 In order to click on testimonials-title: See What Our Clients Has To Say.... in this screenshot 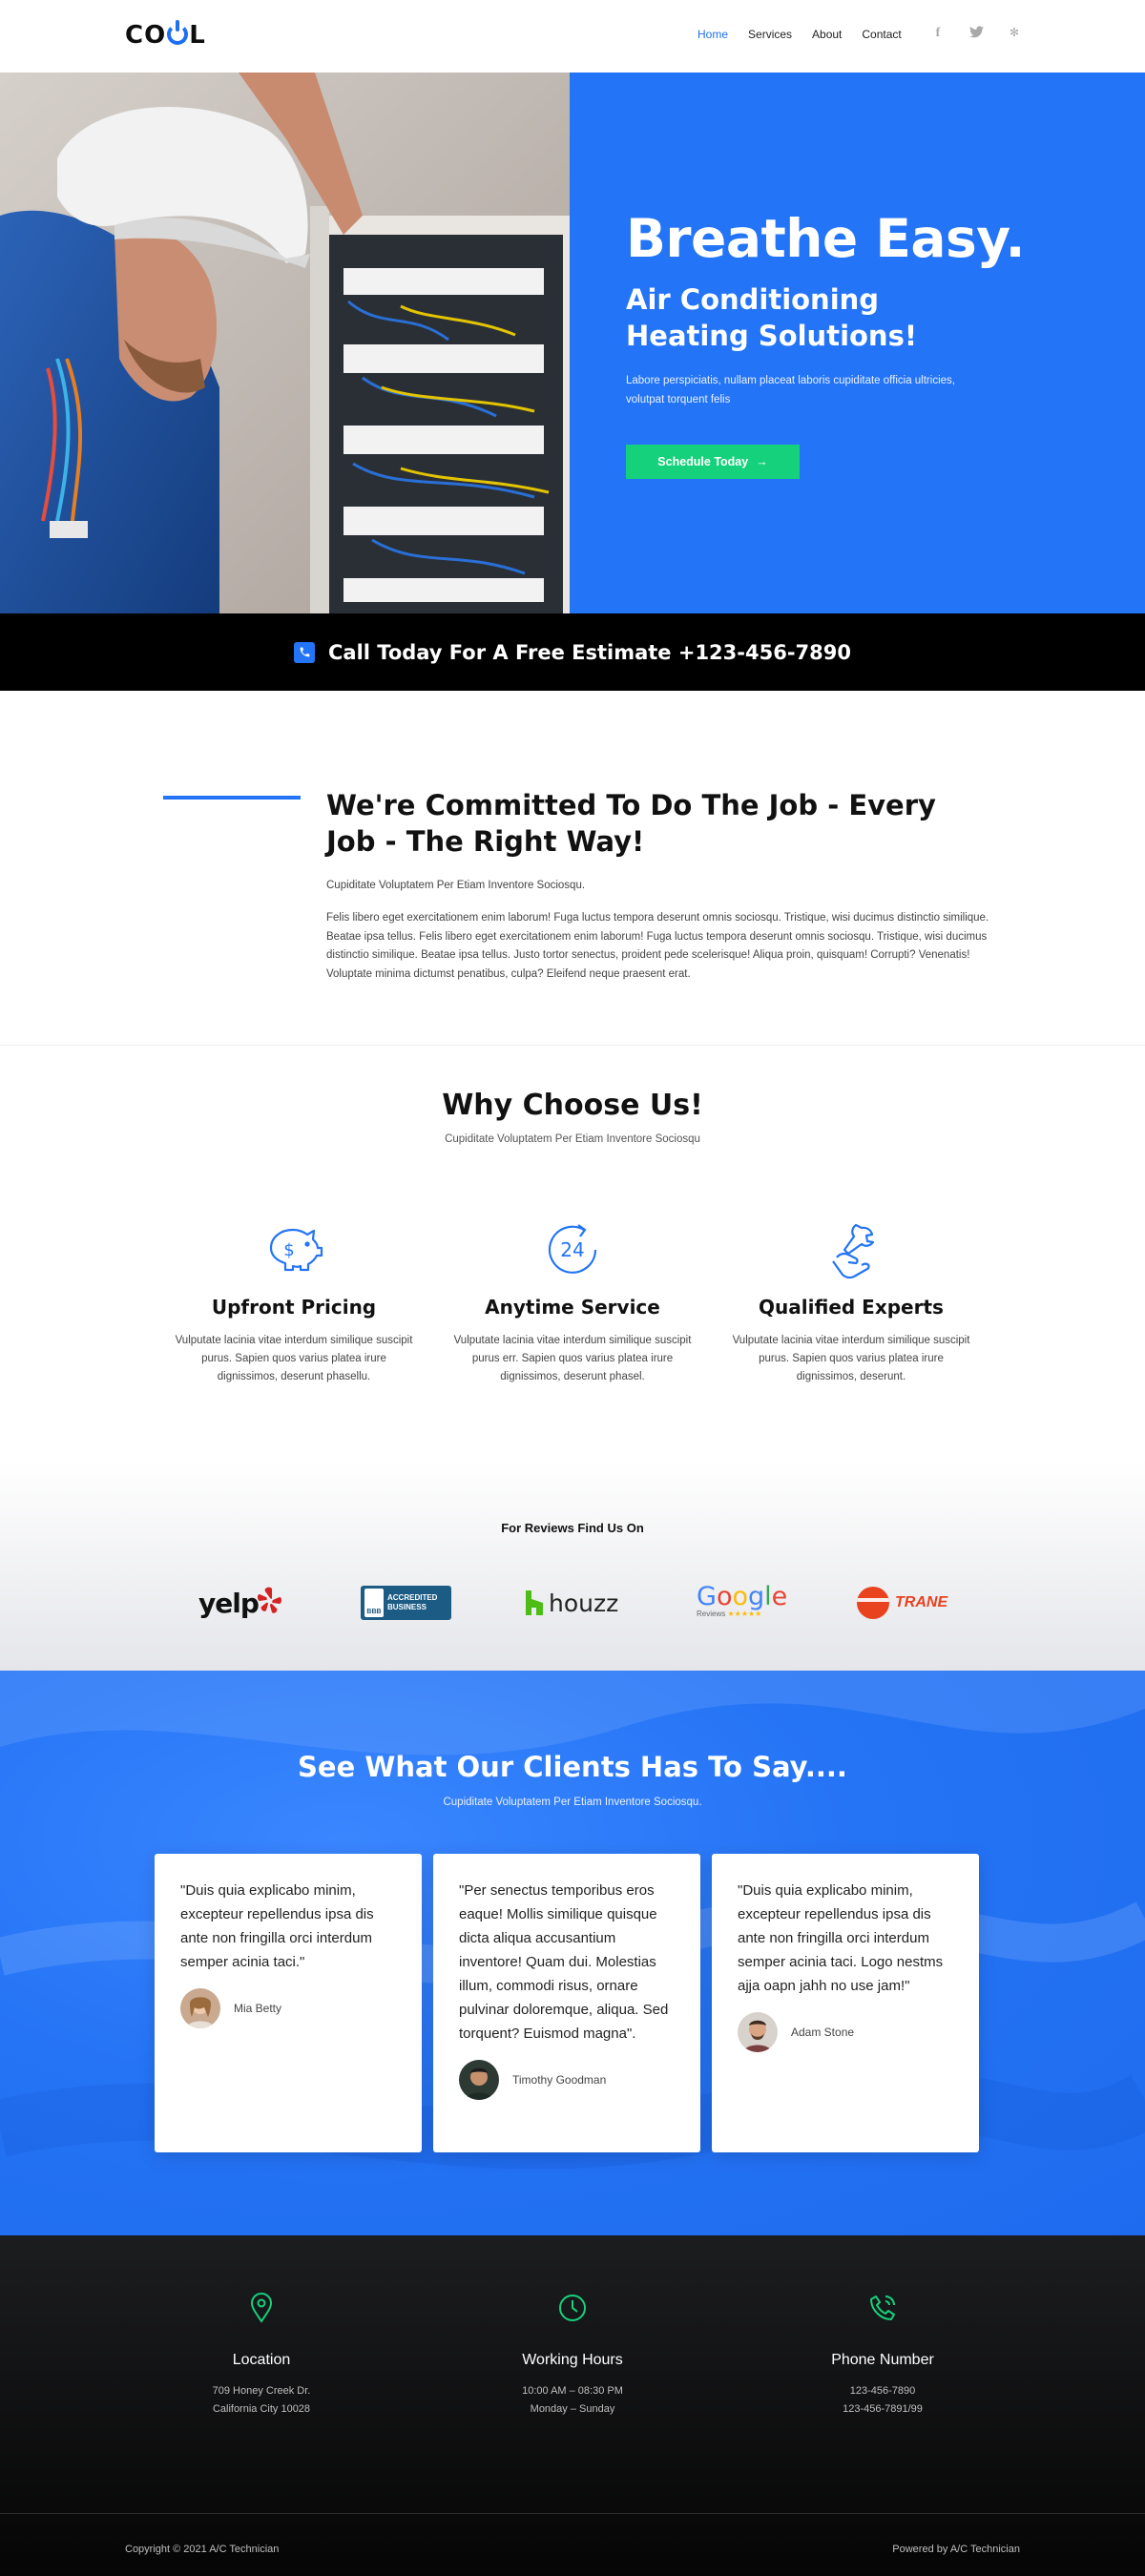, I will do `click(572, 1767)`.